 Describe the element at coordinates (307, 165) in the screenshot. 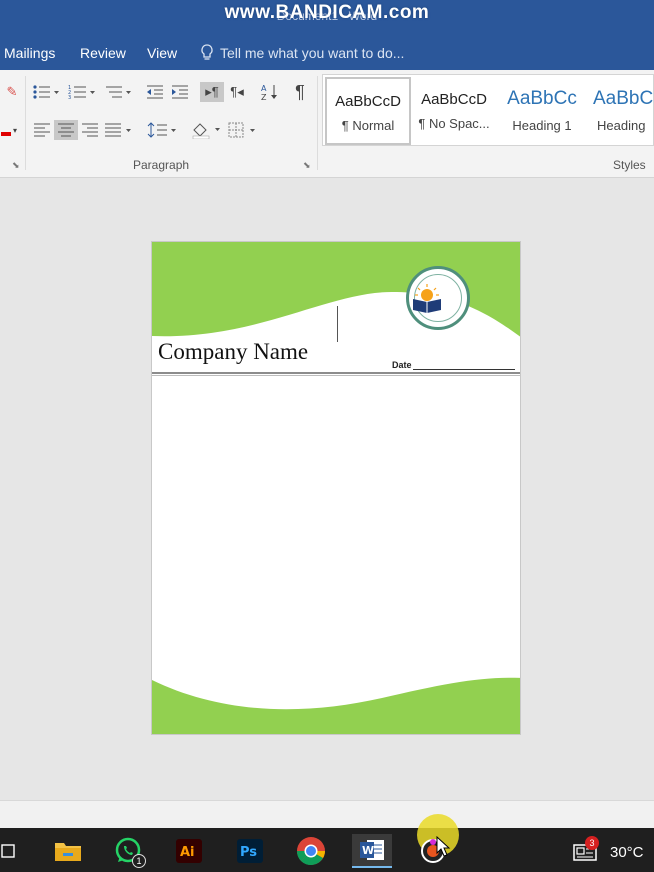

I see `paragraph-launcher-icon: ⬊` at that location.